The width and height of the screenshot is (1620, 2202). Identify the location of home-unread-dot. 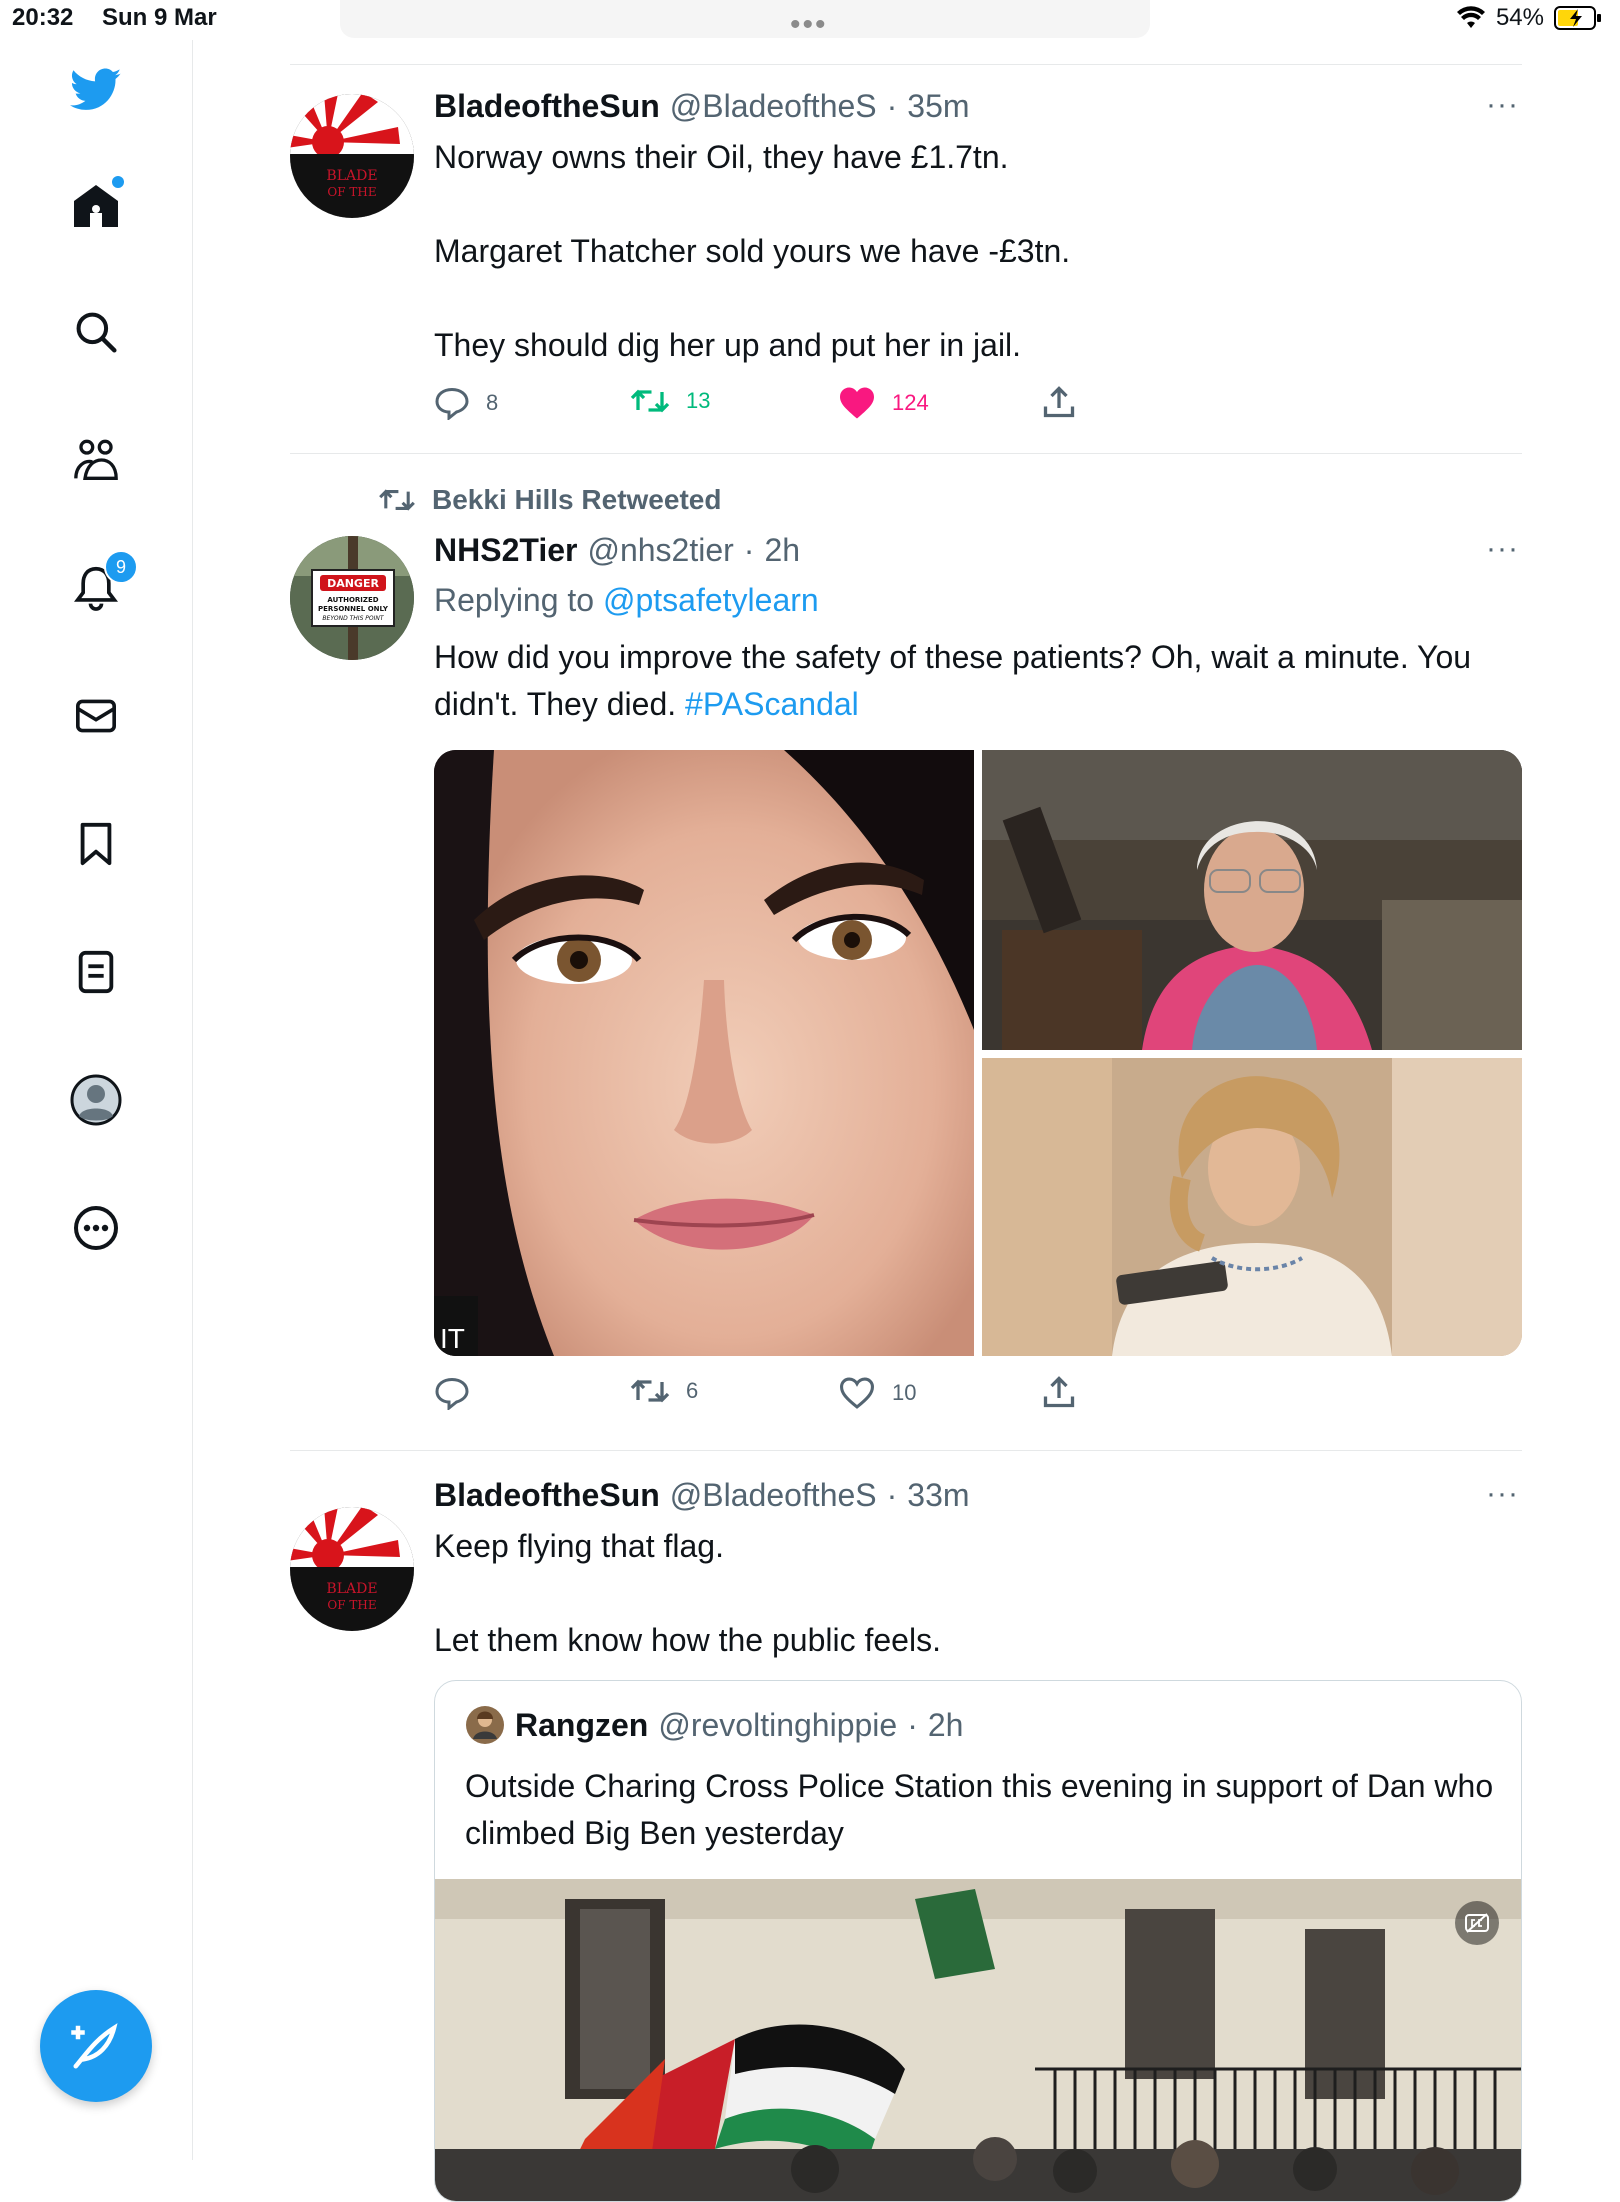
(118, 182).